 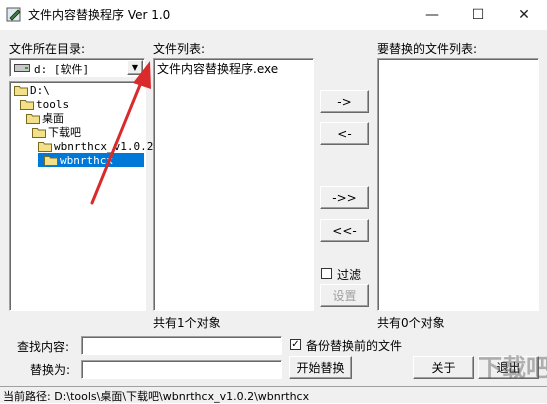 I want to click on file-list-label: 文件列表:, so click(x=179, y=49).